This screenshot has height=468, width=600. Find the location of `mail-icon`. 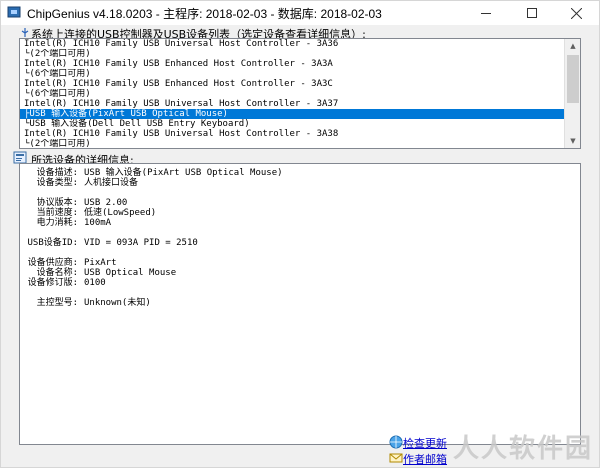

mail-icon is located at coordinates (396, 458).